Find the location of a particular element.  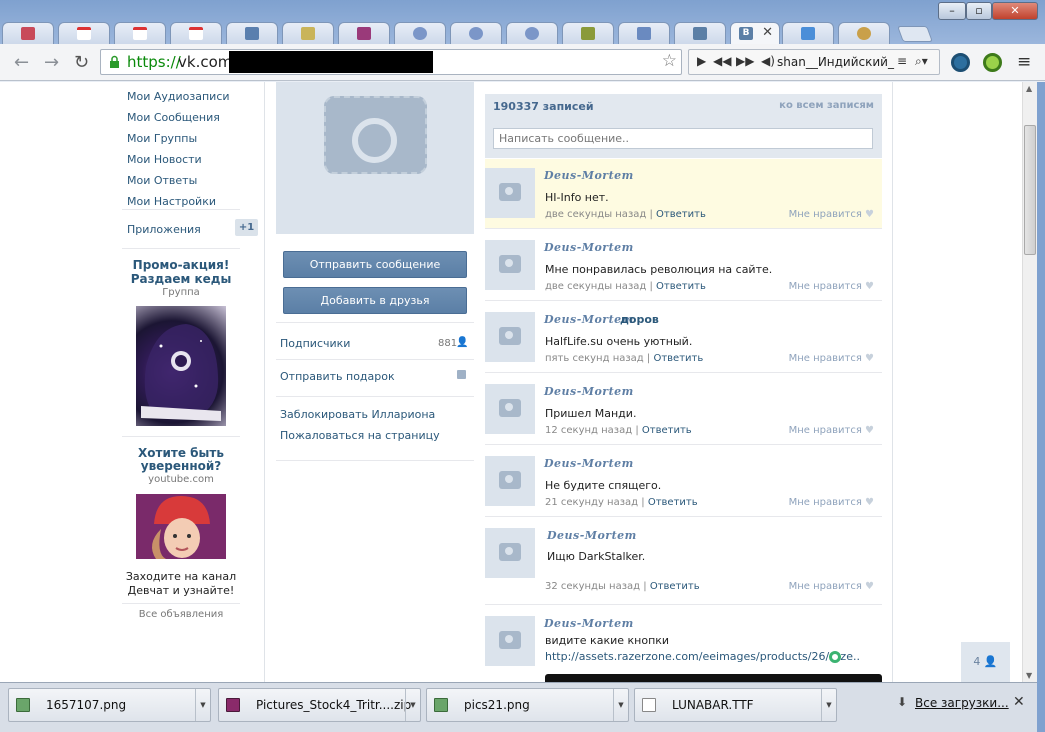

video-preview is located at coordinates (713, 678).